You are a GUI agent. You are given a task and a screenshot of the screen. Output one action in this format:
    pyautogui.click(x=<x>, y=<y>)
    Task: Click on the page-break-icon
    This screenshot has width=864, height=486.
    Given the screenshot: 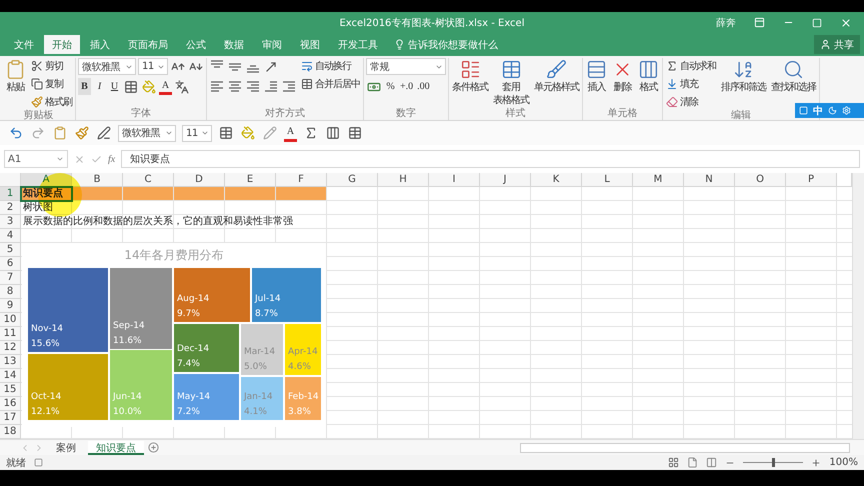 What is the action you would take?
    pyautogui.click(x=712, y=462)
    